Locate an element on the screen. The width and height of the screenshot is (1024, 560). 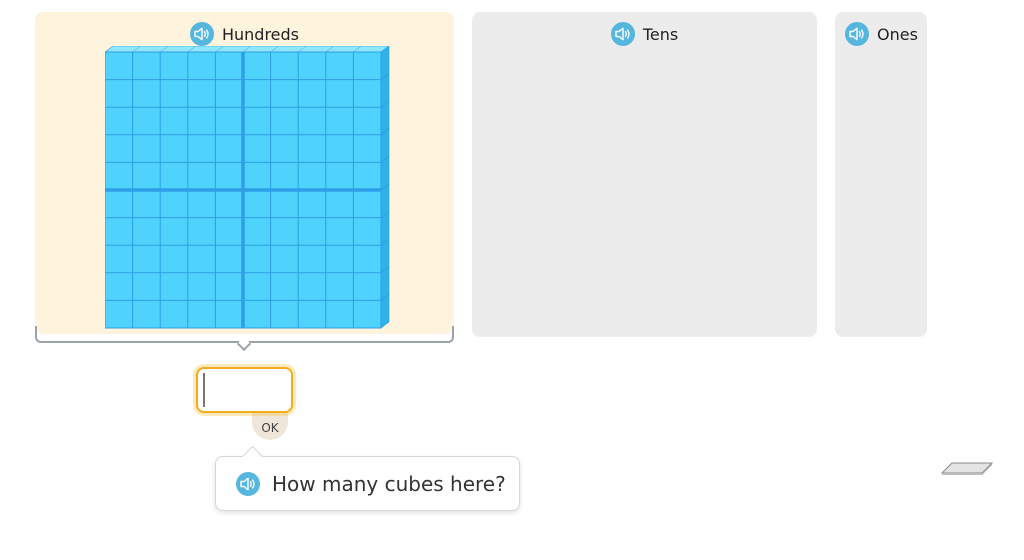
column-label-tens: Tens is located at coordinates (660, 34).